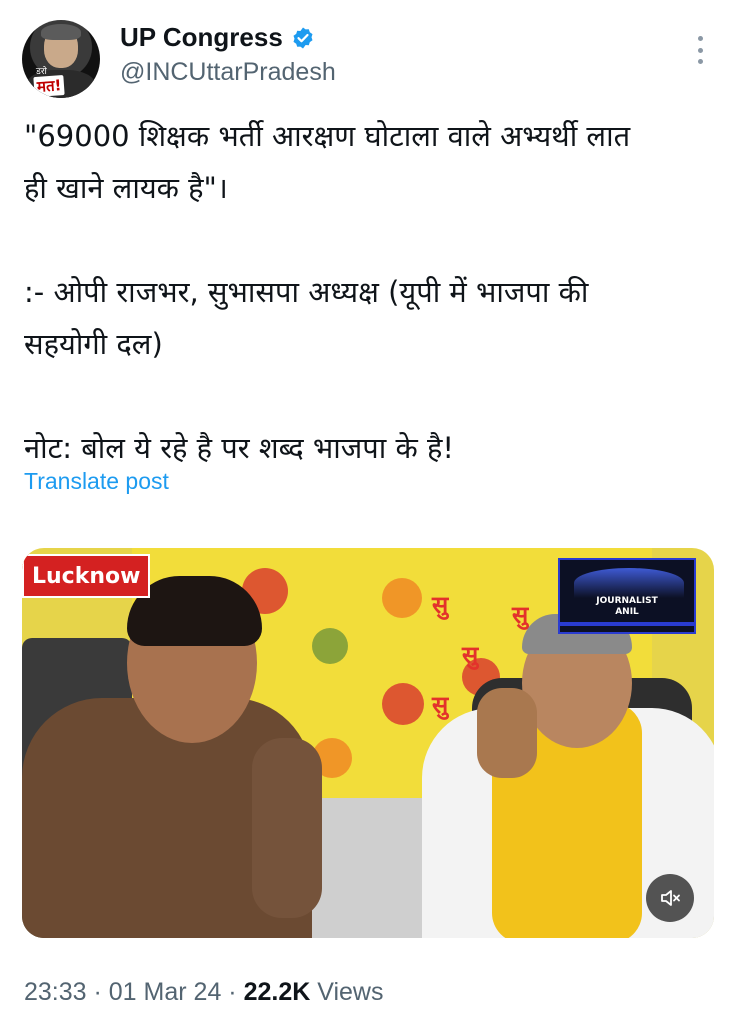 This screenshot has width=736, height=1024. What do you see at coordinates (201, 37) in the screenshot?
I see `author-name: UP Congress` at bounding box center [201, 37].